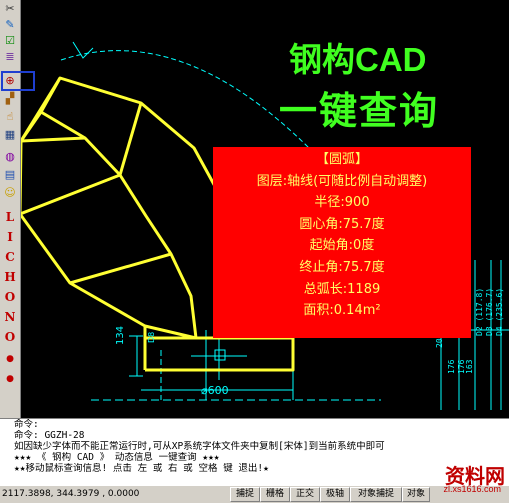 The height and width of the screenshot is (503, 509). I want to click on hand-icon: ☝, so click(10, 117).